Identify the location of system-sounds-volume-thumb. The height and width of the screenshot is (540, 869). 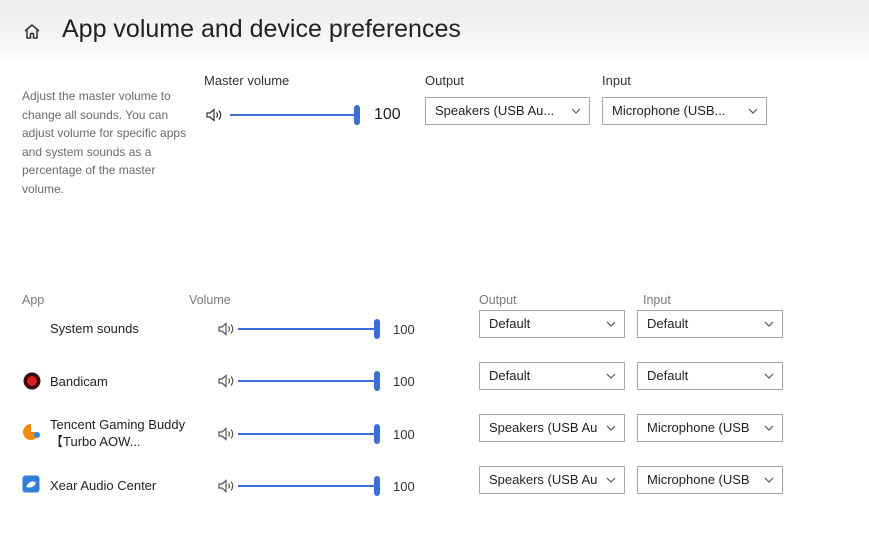
(377, 329).